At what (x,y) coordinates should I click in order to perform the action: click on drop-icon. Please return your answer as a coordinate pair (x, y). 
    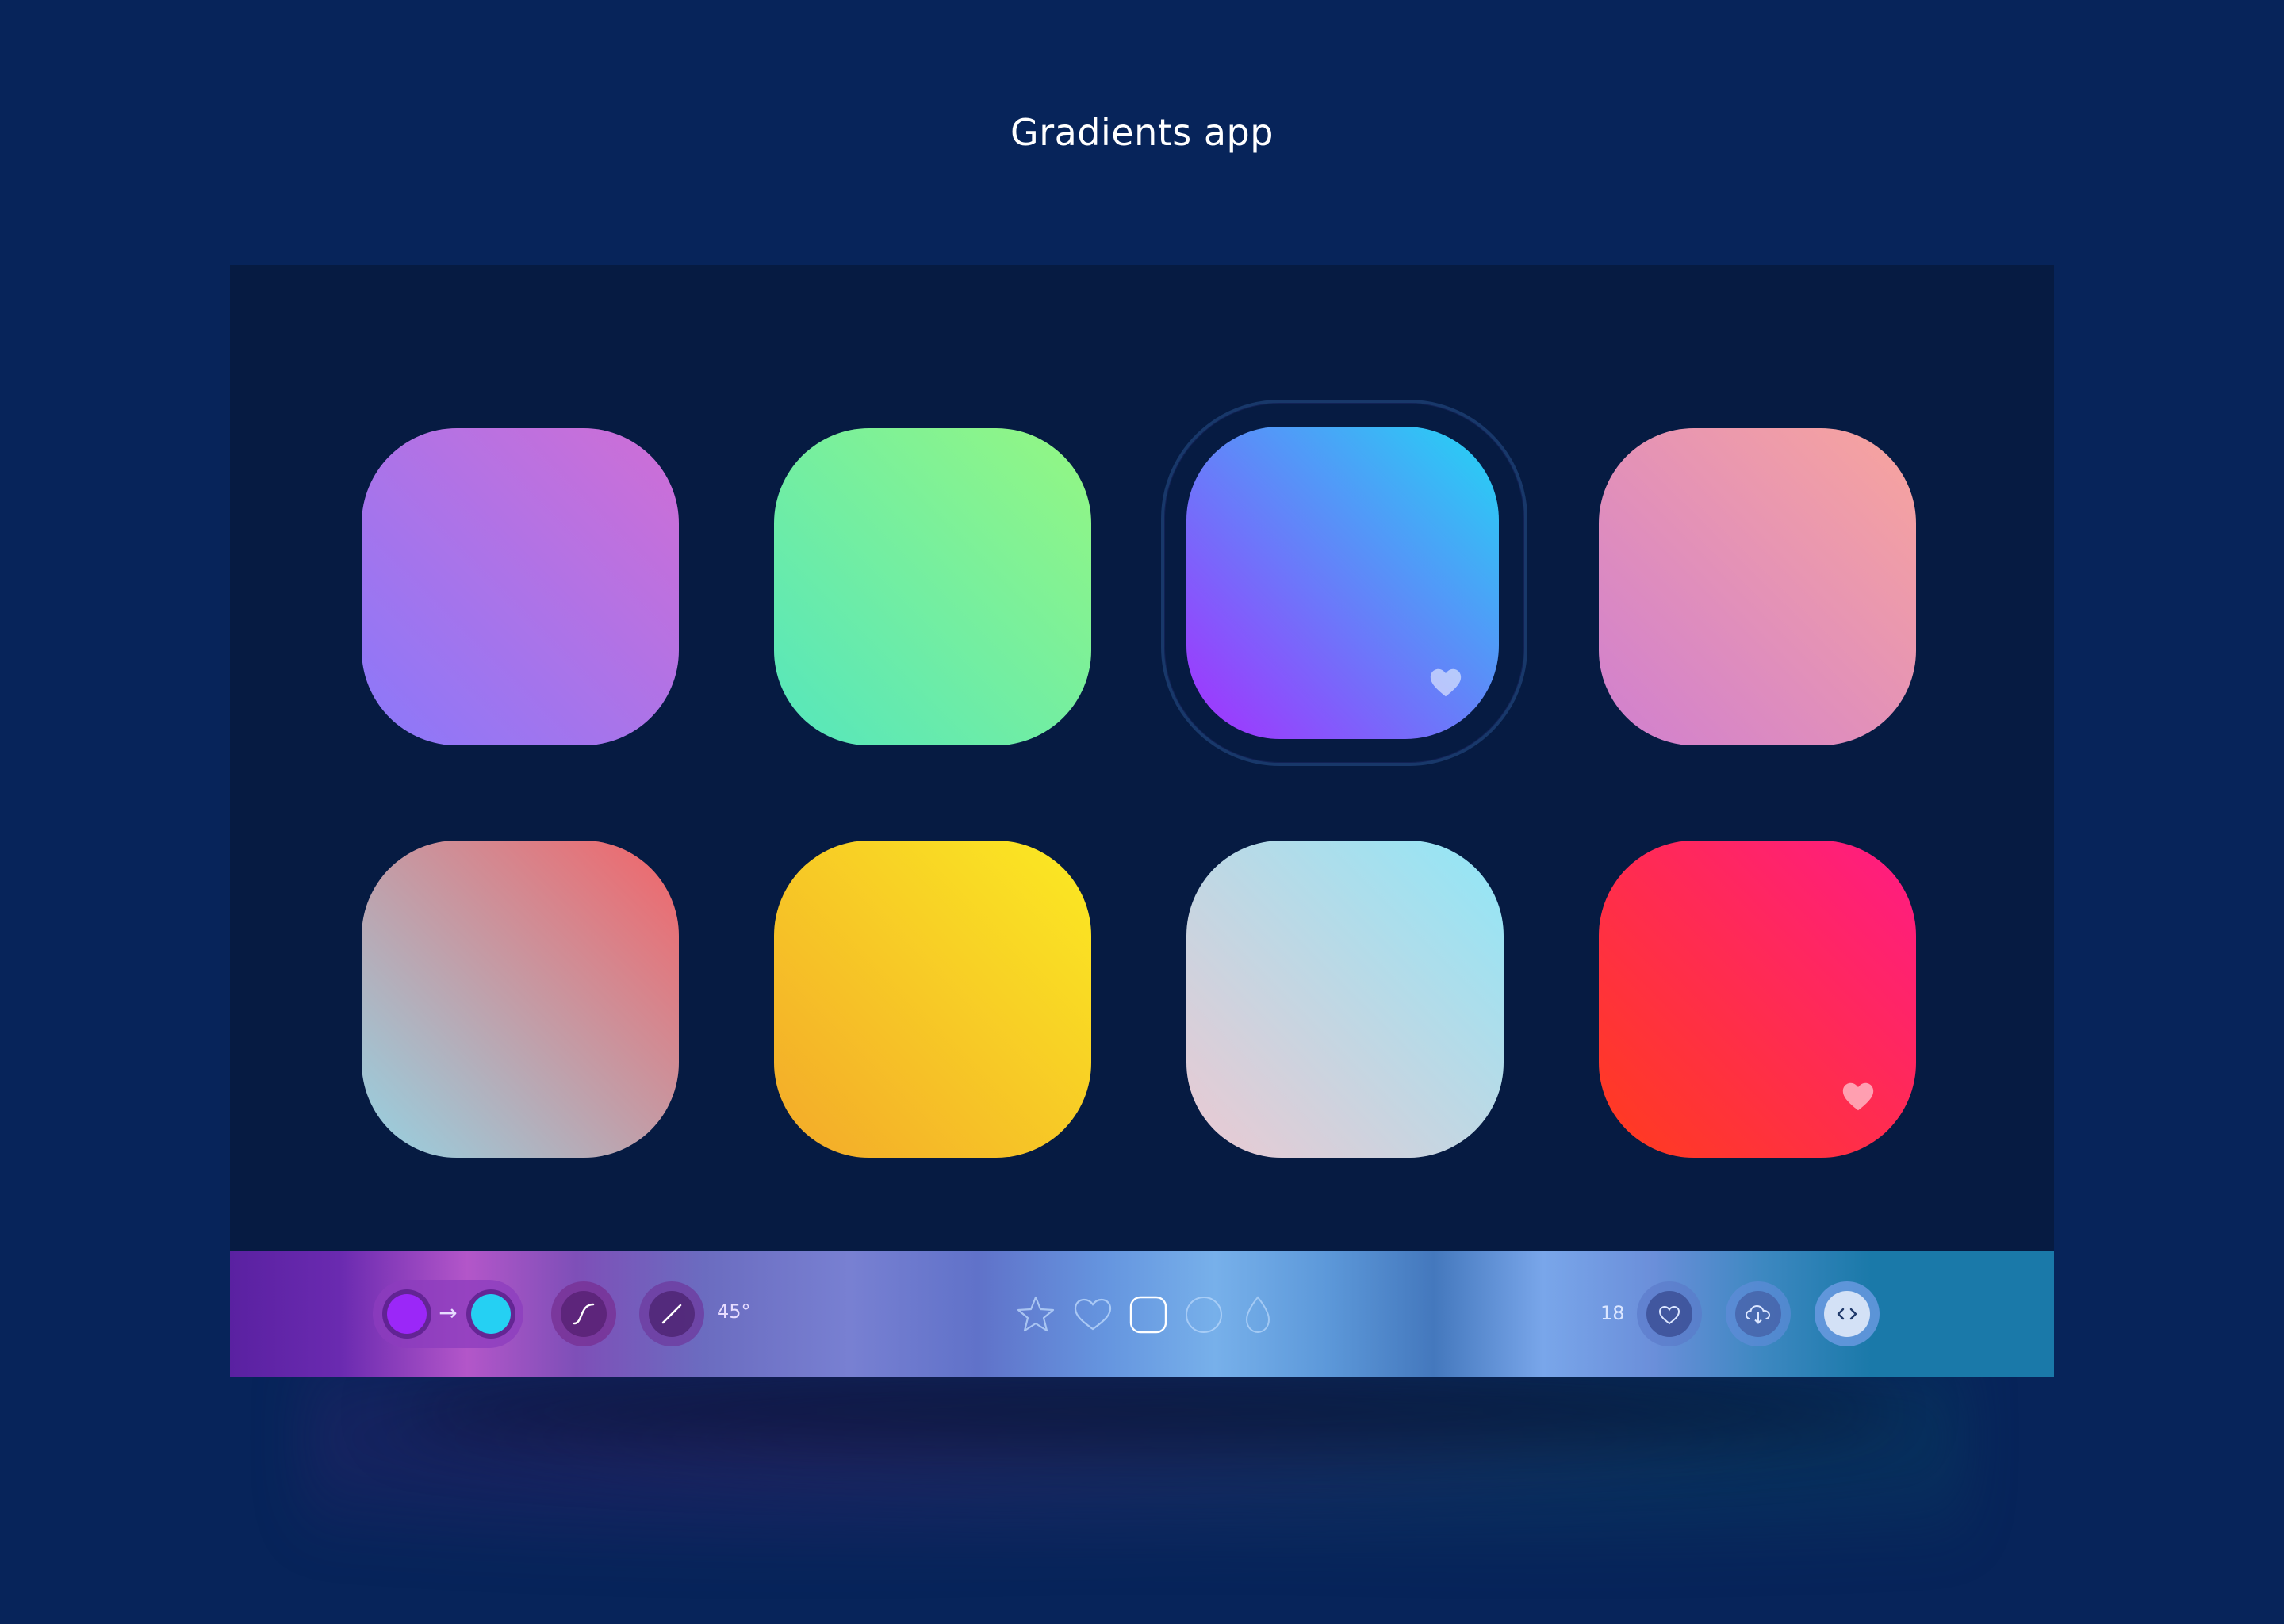
    Looking at the image, I should click on (1258, 1315).